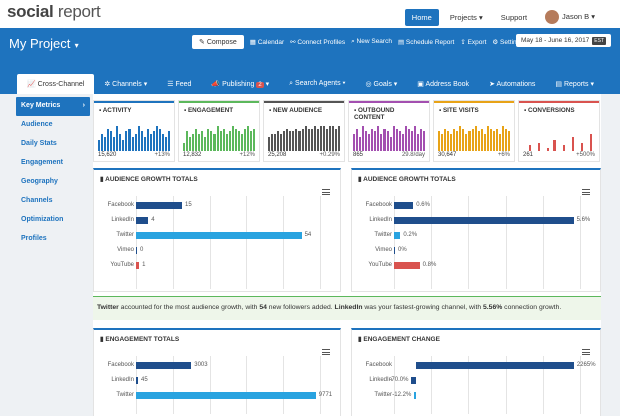  What do you see at coordinates (381, 84) in the screenshot?
I see `tab-goals: ◎ Goals ▾` at bounding box center [381, 84].